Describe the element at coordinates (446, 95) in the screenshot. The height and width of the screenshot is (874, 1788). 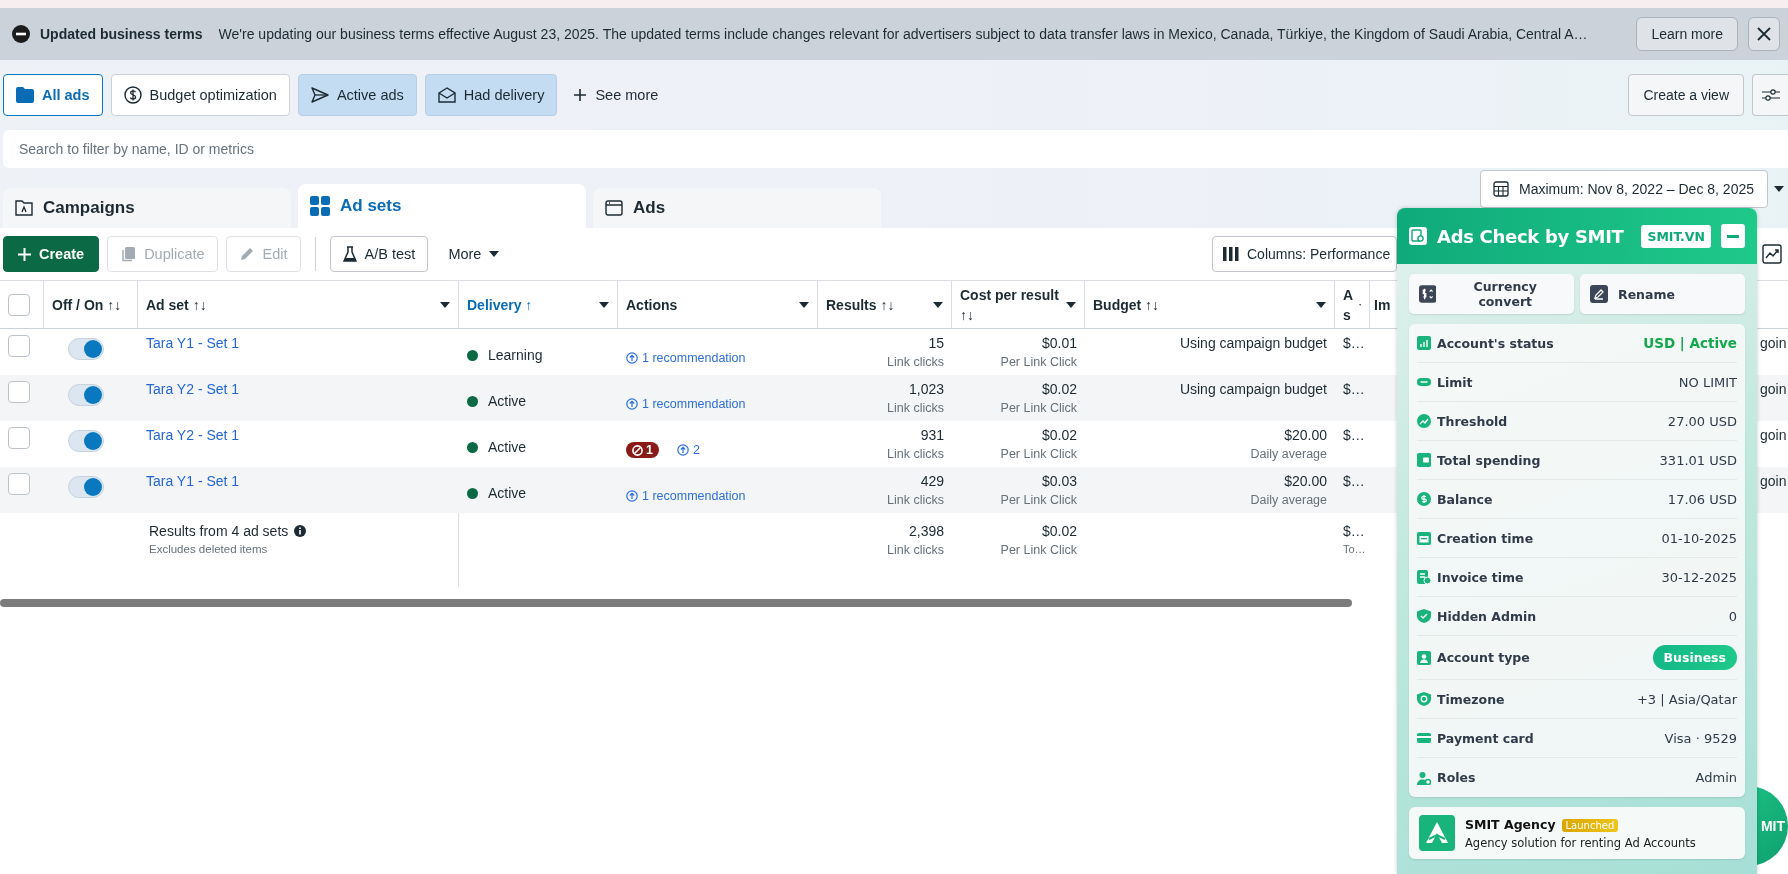
I see `envelope-icon` at that location.